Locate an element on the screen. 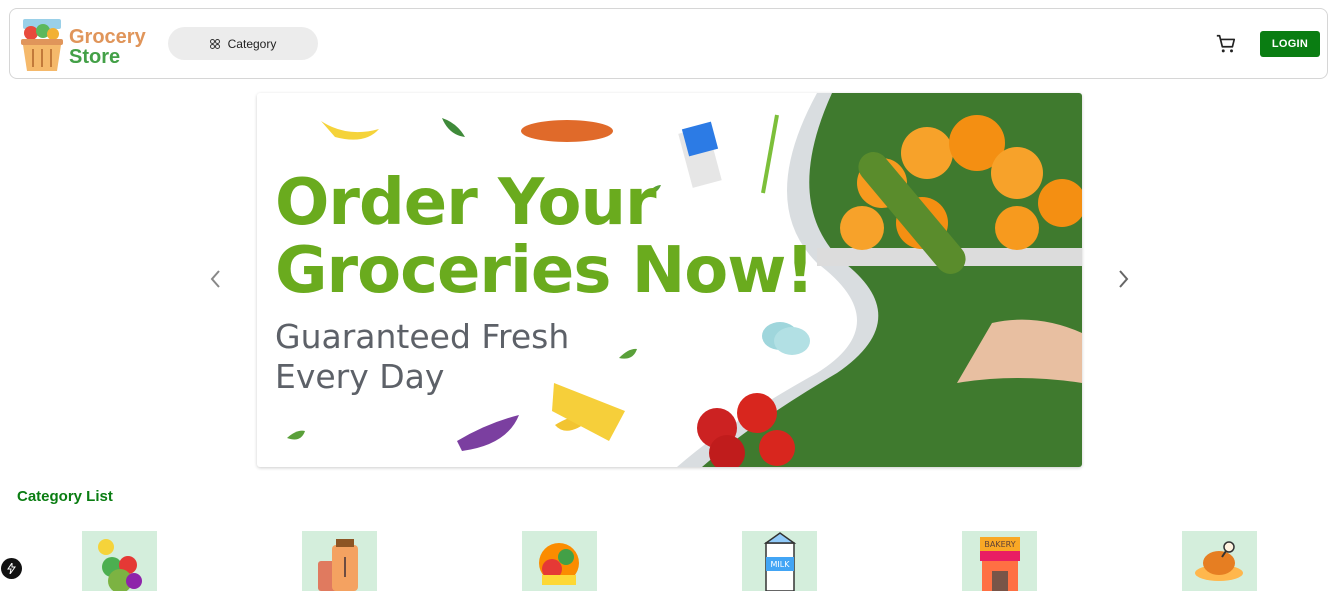 The width and height of the screenshot is (1337, 591). logo-text: Grocery Store is located at coordinates (107, 47).